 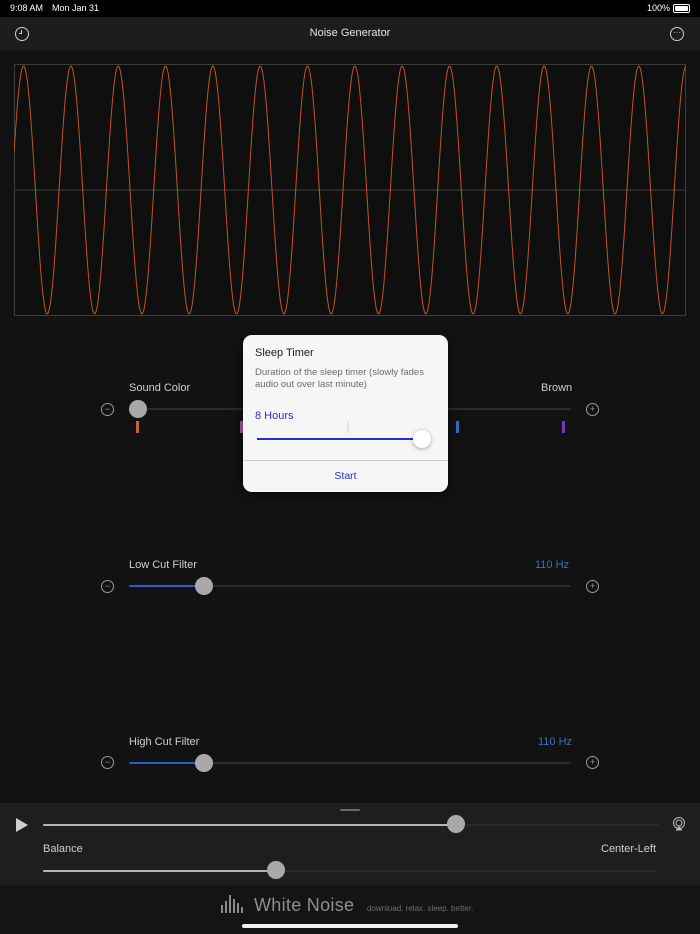 I want to click on sound-color-knob, so click(x=138, y=409).